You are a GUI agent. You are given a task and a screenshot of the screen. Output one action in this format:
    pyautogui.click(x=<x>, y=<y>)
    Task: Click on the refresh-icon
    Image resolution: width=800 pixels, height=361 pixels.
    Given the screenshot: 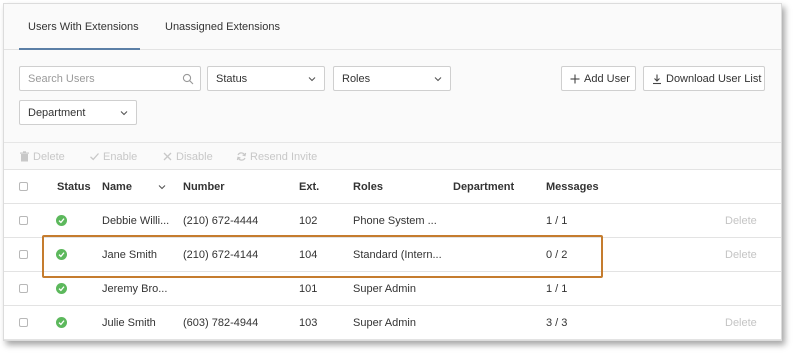 What is the action you would take?
    pyautogui.click(x=241, y=156)
    